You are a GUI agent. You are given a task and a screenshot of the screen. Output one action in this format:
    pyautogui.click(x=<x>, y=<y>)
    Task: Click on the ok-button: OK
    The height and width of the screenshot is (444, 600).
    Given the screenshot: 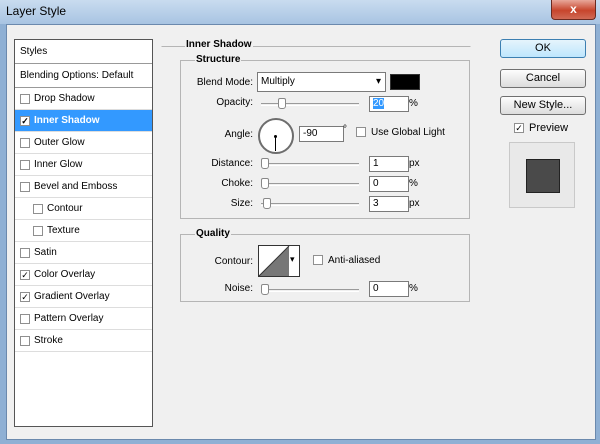 What is the action you would take?
    pyautogui.click(x=543, y=48)
    